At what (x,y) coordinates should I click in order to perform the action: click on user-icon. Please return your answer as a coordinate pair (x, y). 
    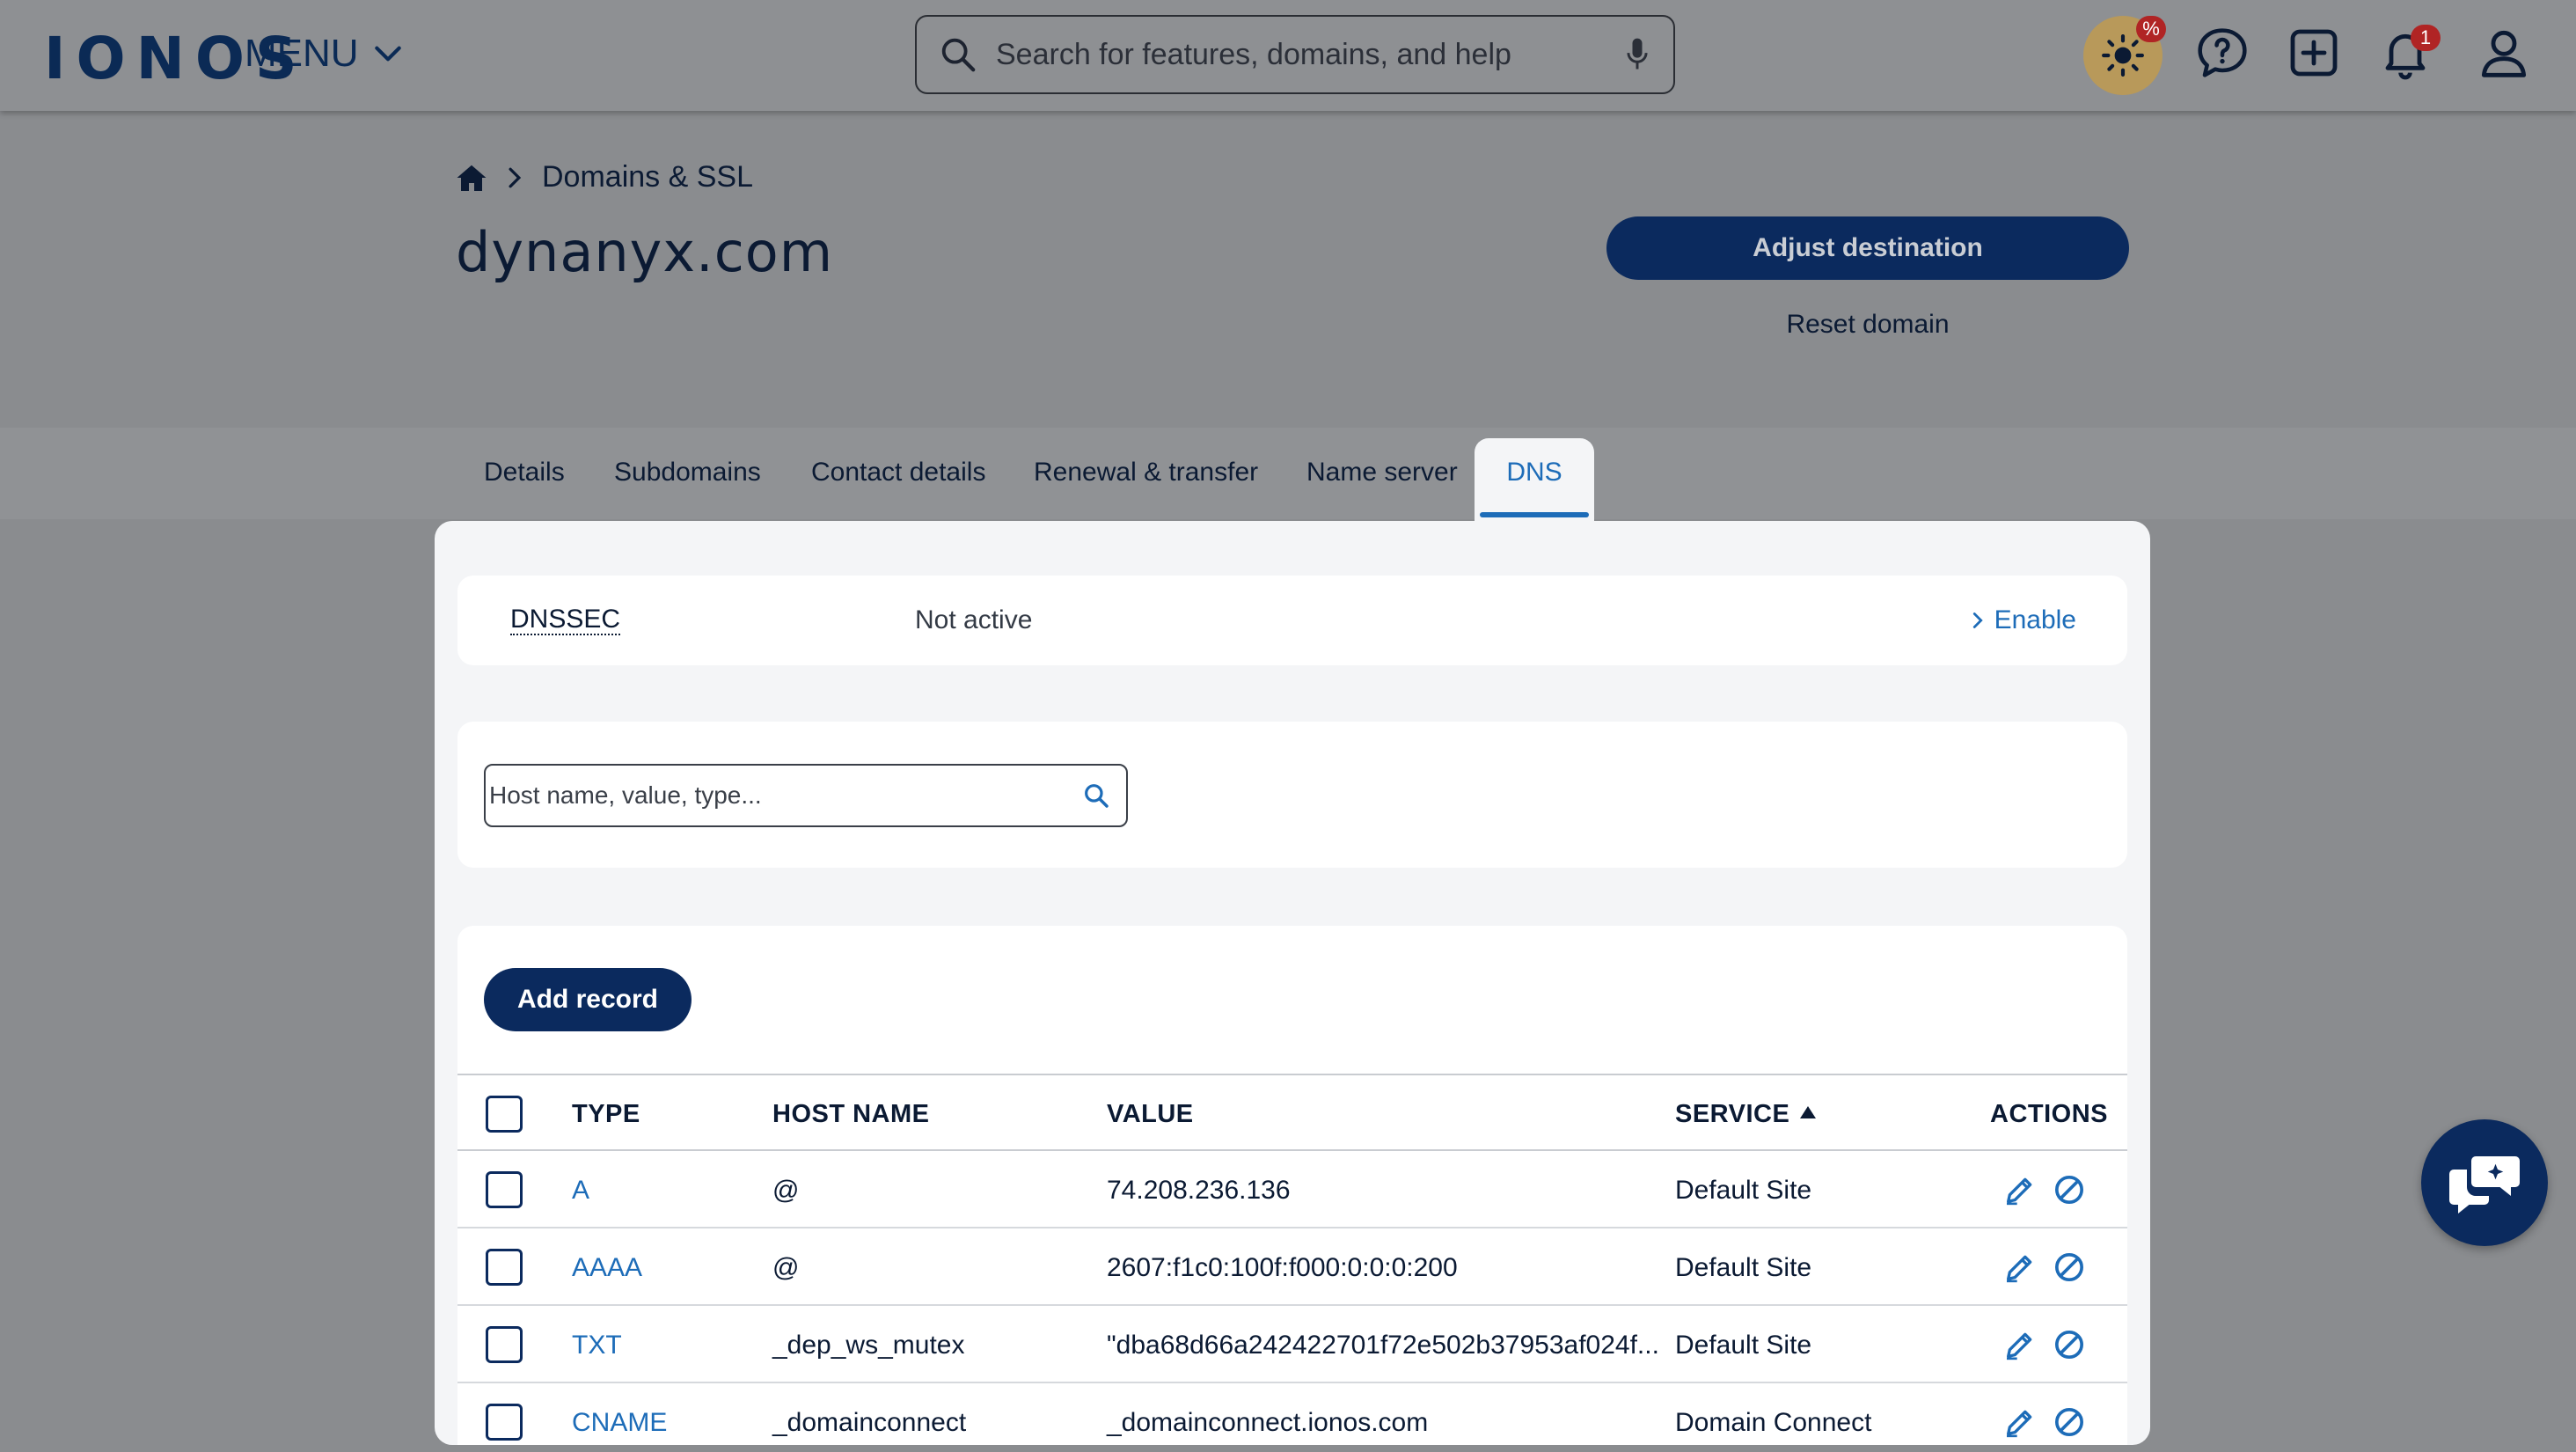
    Looking at the image, I should click on (2504, 53).